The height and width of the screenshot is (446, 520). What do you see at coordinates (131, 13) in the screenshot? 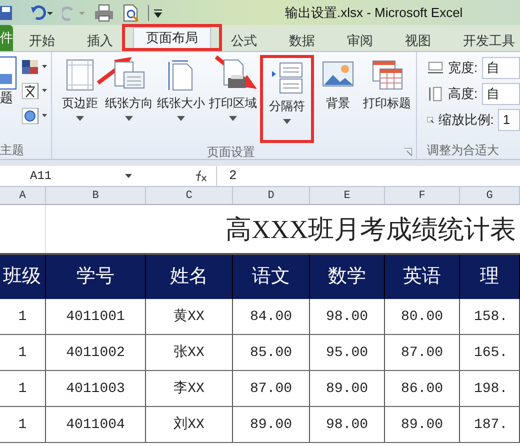
I see `print-preview-icon` at bounding box center [131, 13].